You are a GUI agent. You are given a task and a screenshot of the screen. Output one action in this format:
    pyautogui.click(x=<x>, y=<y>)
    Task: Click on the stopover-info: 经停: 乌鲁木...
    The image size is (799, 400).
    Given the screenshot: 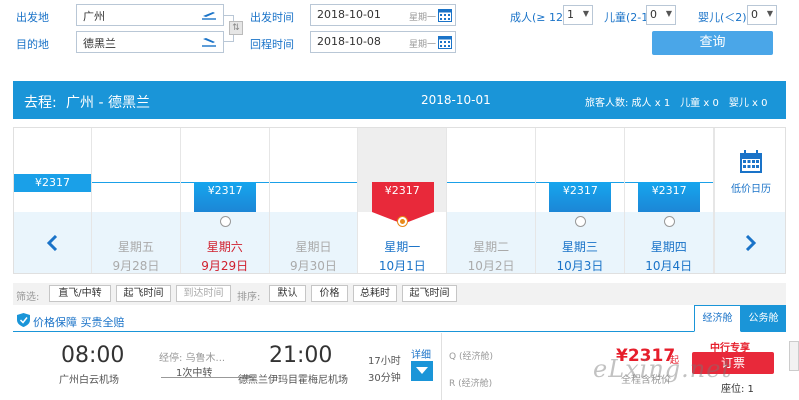 What is the action you would take?
    pyautogui.click(x=192, y=358)
    